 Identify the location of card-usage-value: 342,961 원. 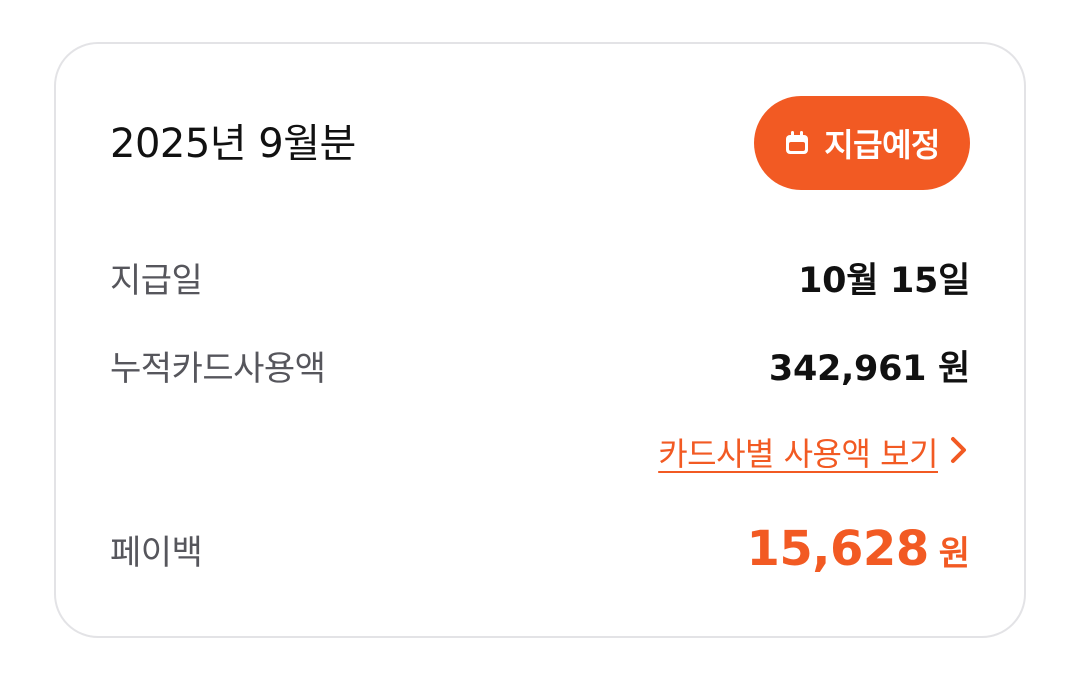
(869, 368).